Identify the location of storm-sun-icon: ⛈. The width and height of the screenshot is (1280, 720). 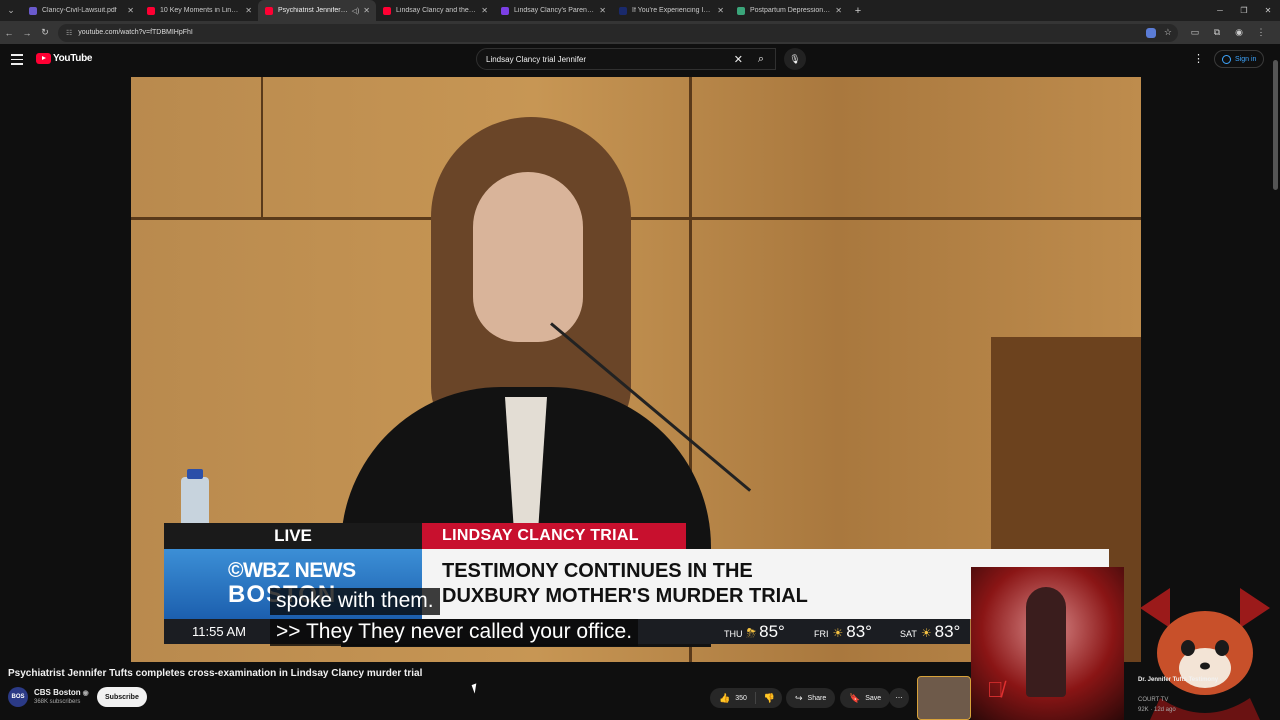
(751, 632).